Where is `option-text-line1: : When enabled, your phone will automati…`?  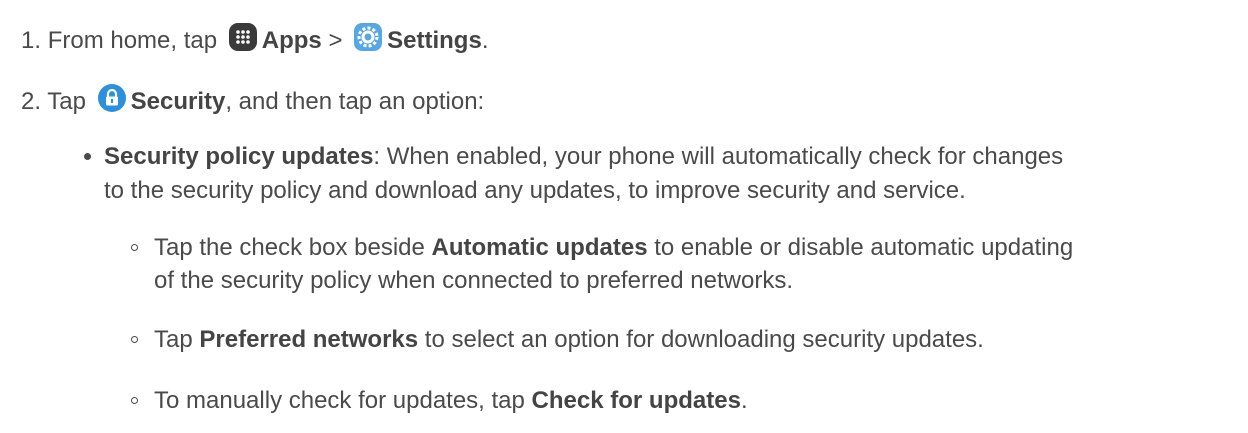 option-text-line1: : When enabled, your phone will automati… is located at coordinates (718, 156).